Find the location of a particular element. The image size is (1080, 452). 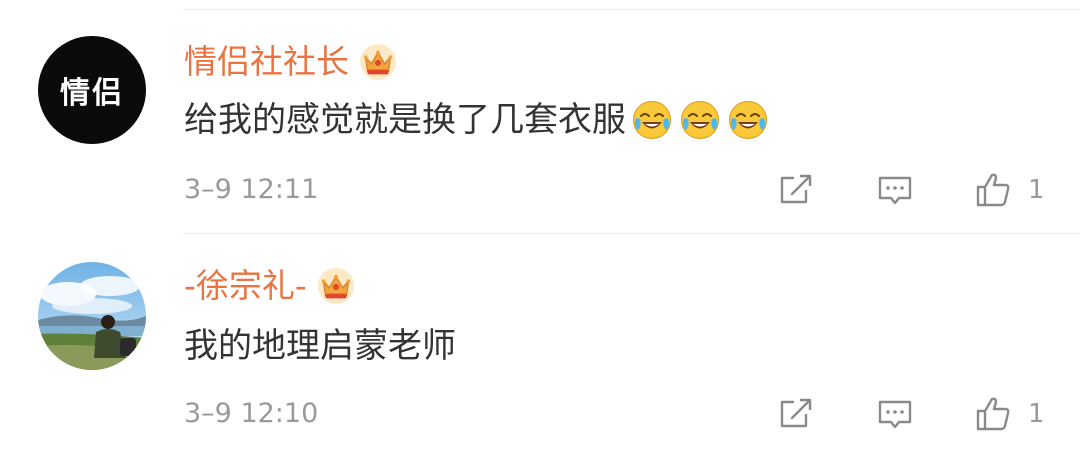

avatar is located at coordinates (92, 316).